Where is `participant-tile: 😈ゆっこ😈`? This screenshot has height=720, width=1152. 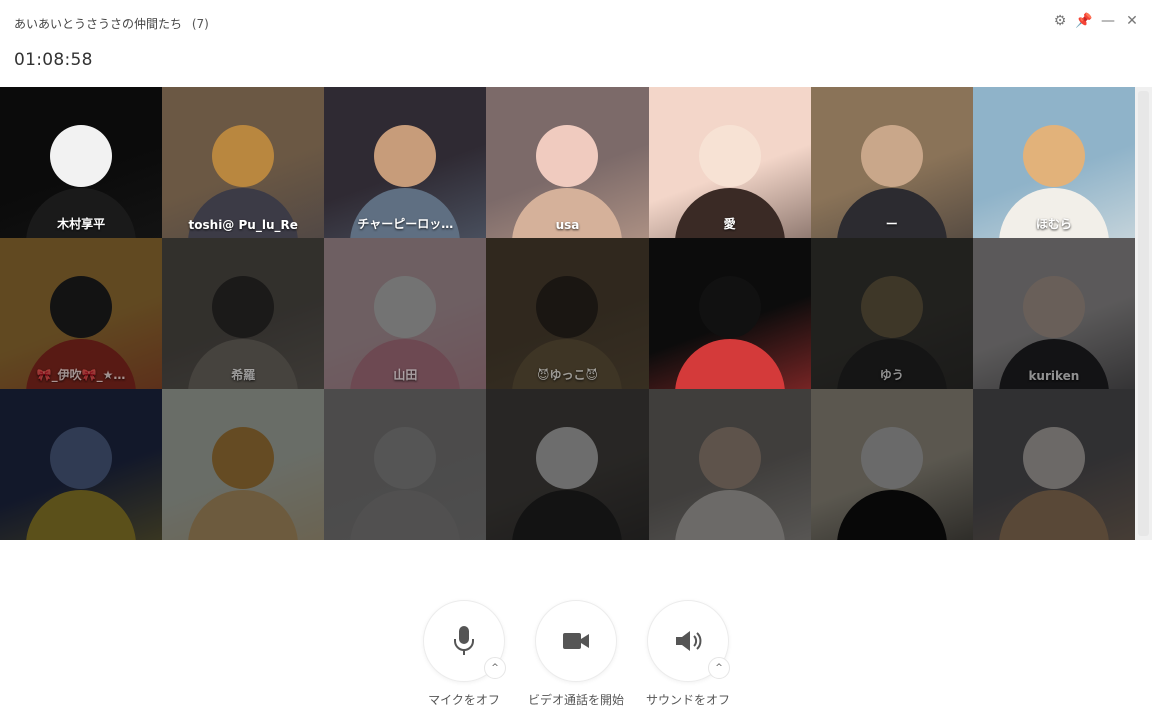
participant-tile: 😈ゆっこ😈 is located at coordinates (567, 313).